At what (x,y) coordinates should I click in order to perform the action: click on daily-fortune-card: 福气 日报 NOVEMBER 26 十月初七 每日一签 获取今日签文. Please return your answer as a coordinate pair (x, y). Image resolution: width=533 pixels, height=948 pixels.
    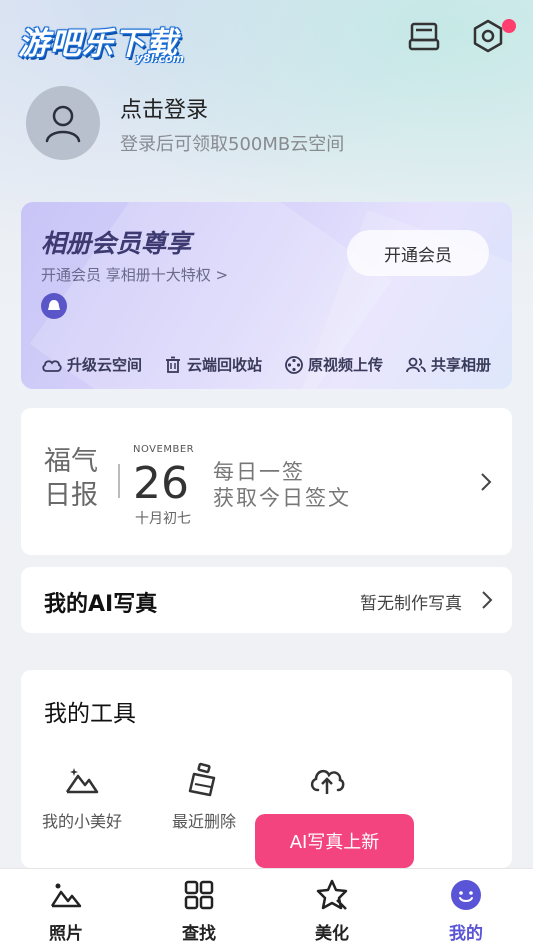
    Looking at the image, I should click on (266, 481).